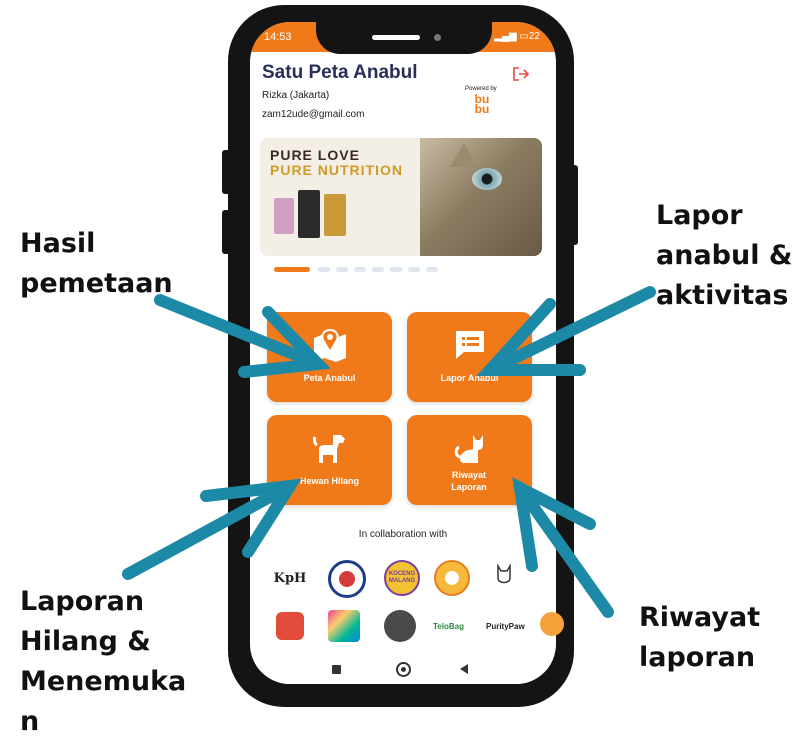 This screenshot has width=811, height=745. What do you see at coordinates (290, 626) in the screenshot?
I see `partner-logo-red` at bounding box center [290, 626].